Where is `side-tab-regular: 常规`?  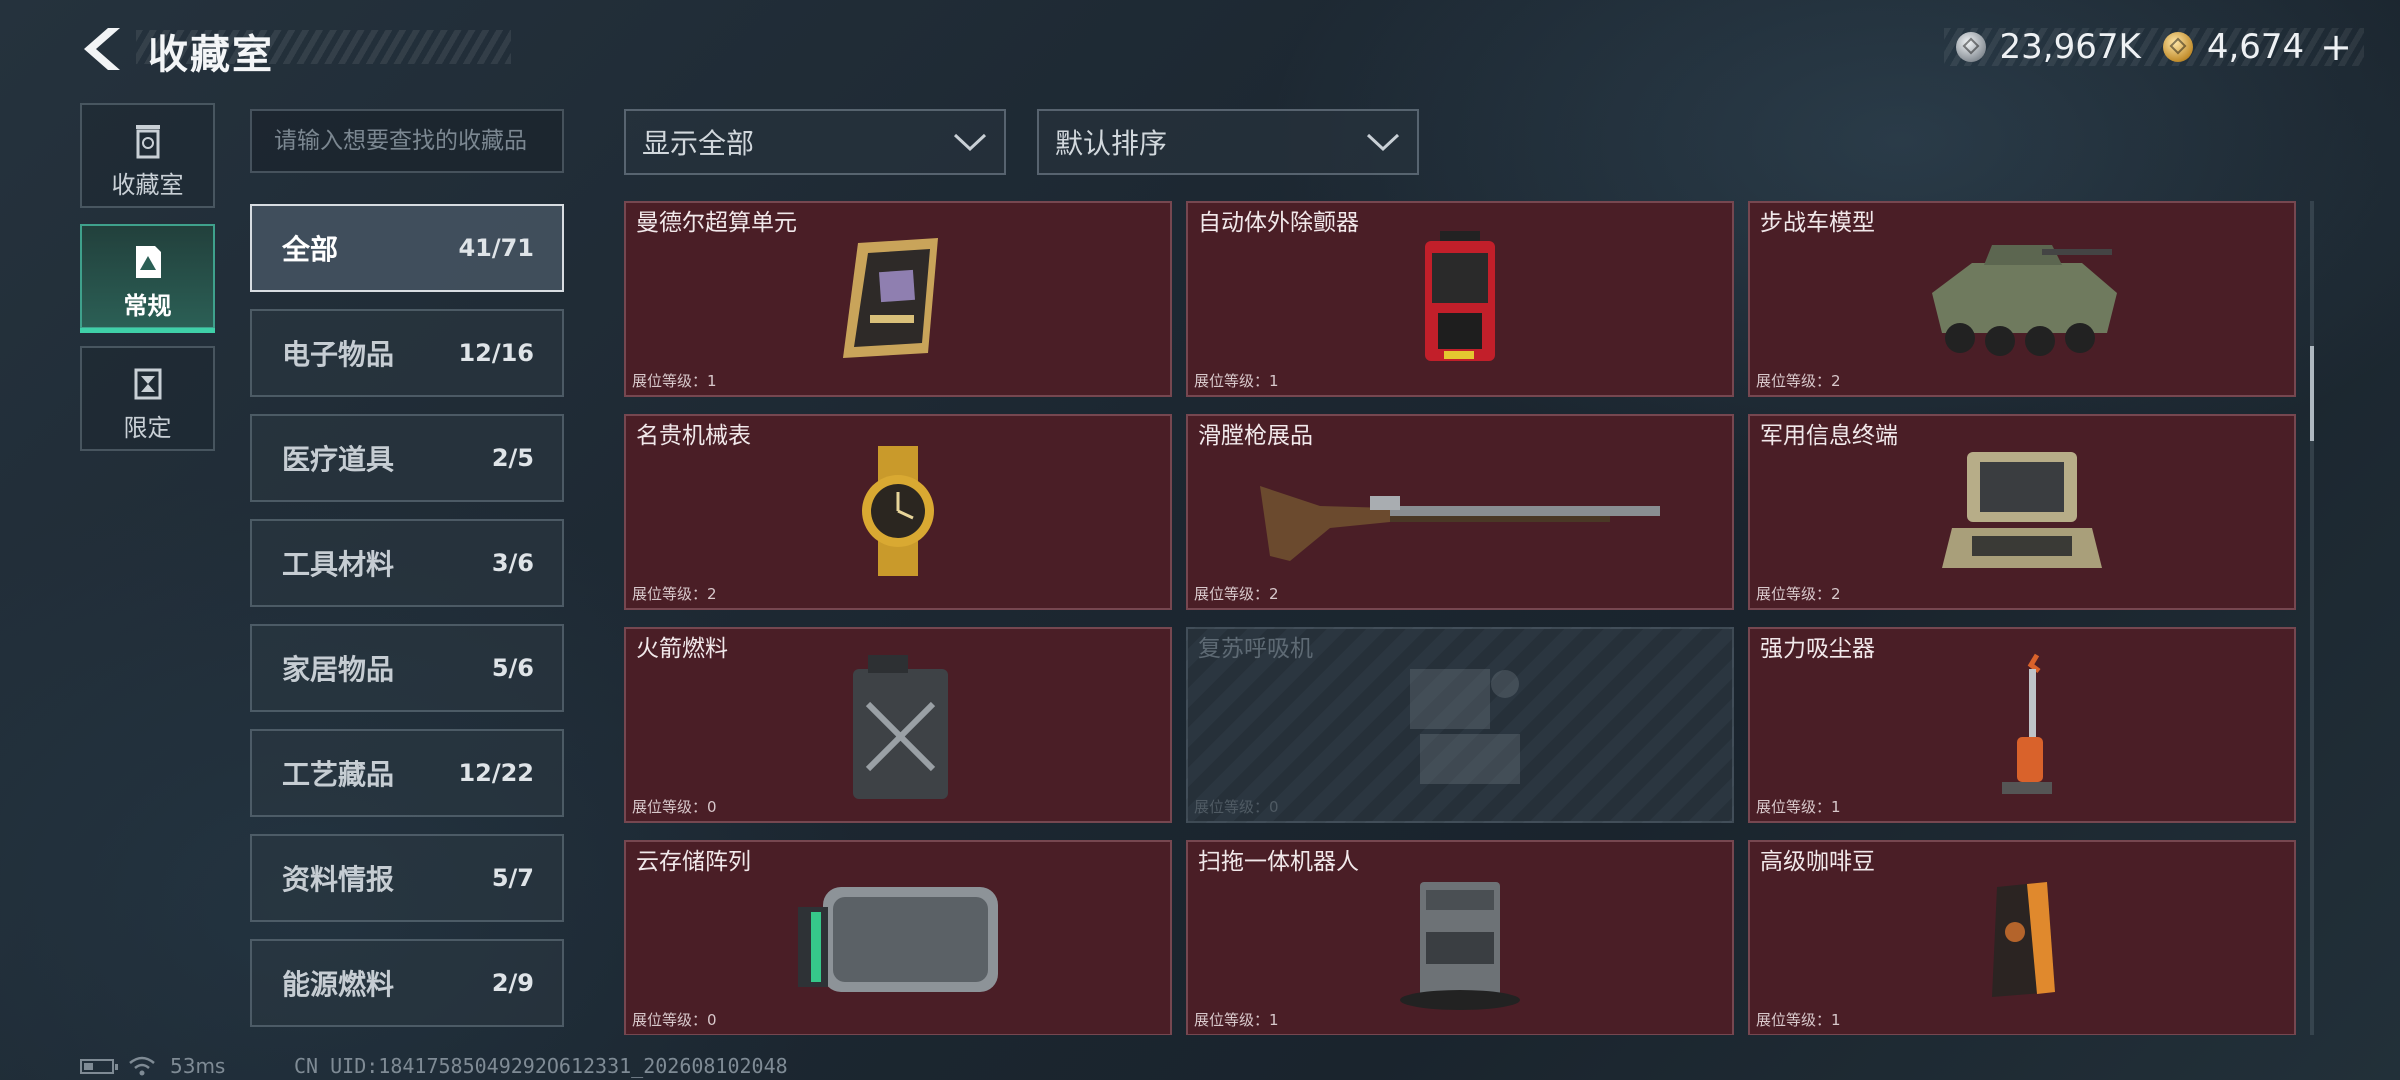
side-tab-regular: 常规 is located at coordinates (147, 278).